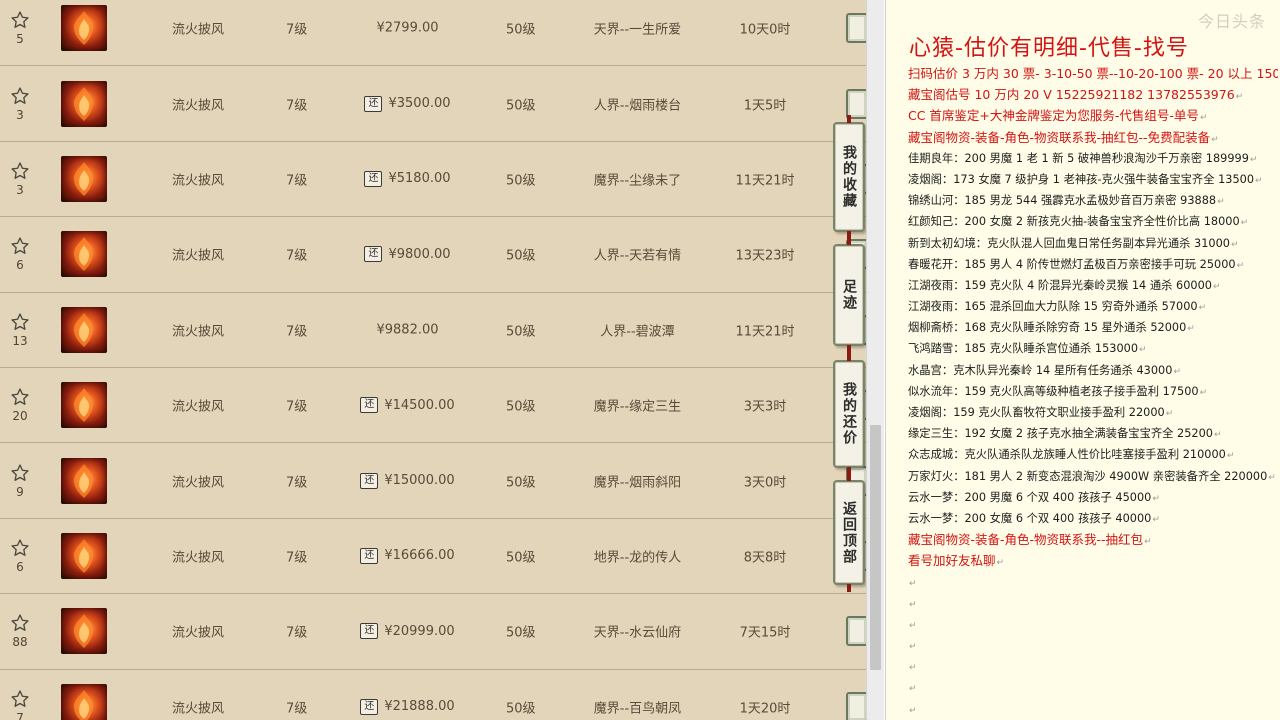  I want to click on favorite-count: 3, so click(20, 114).